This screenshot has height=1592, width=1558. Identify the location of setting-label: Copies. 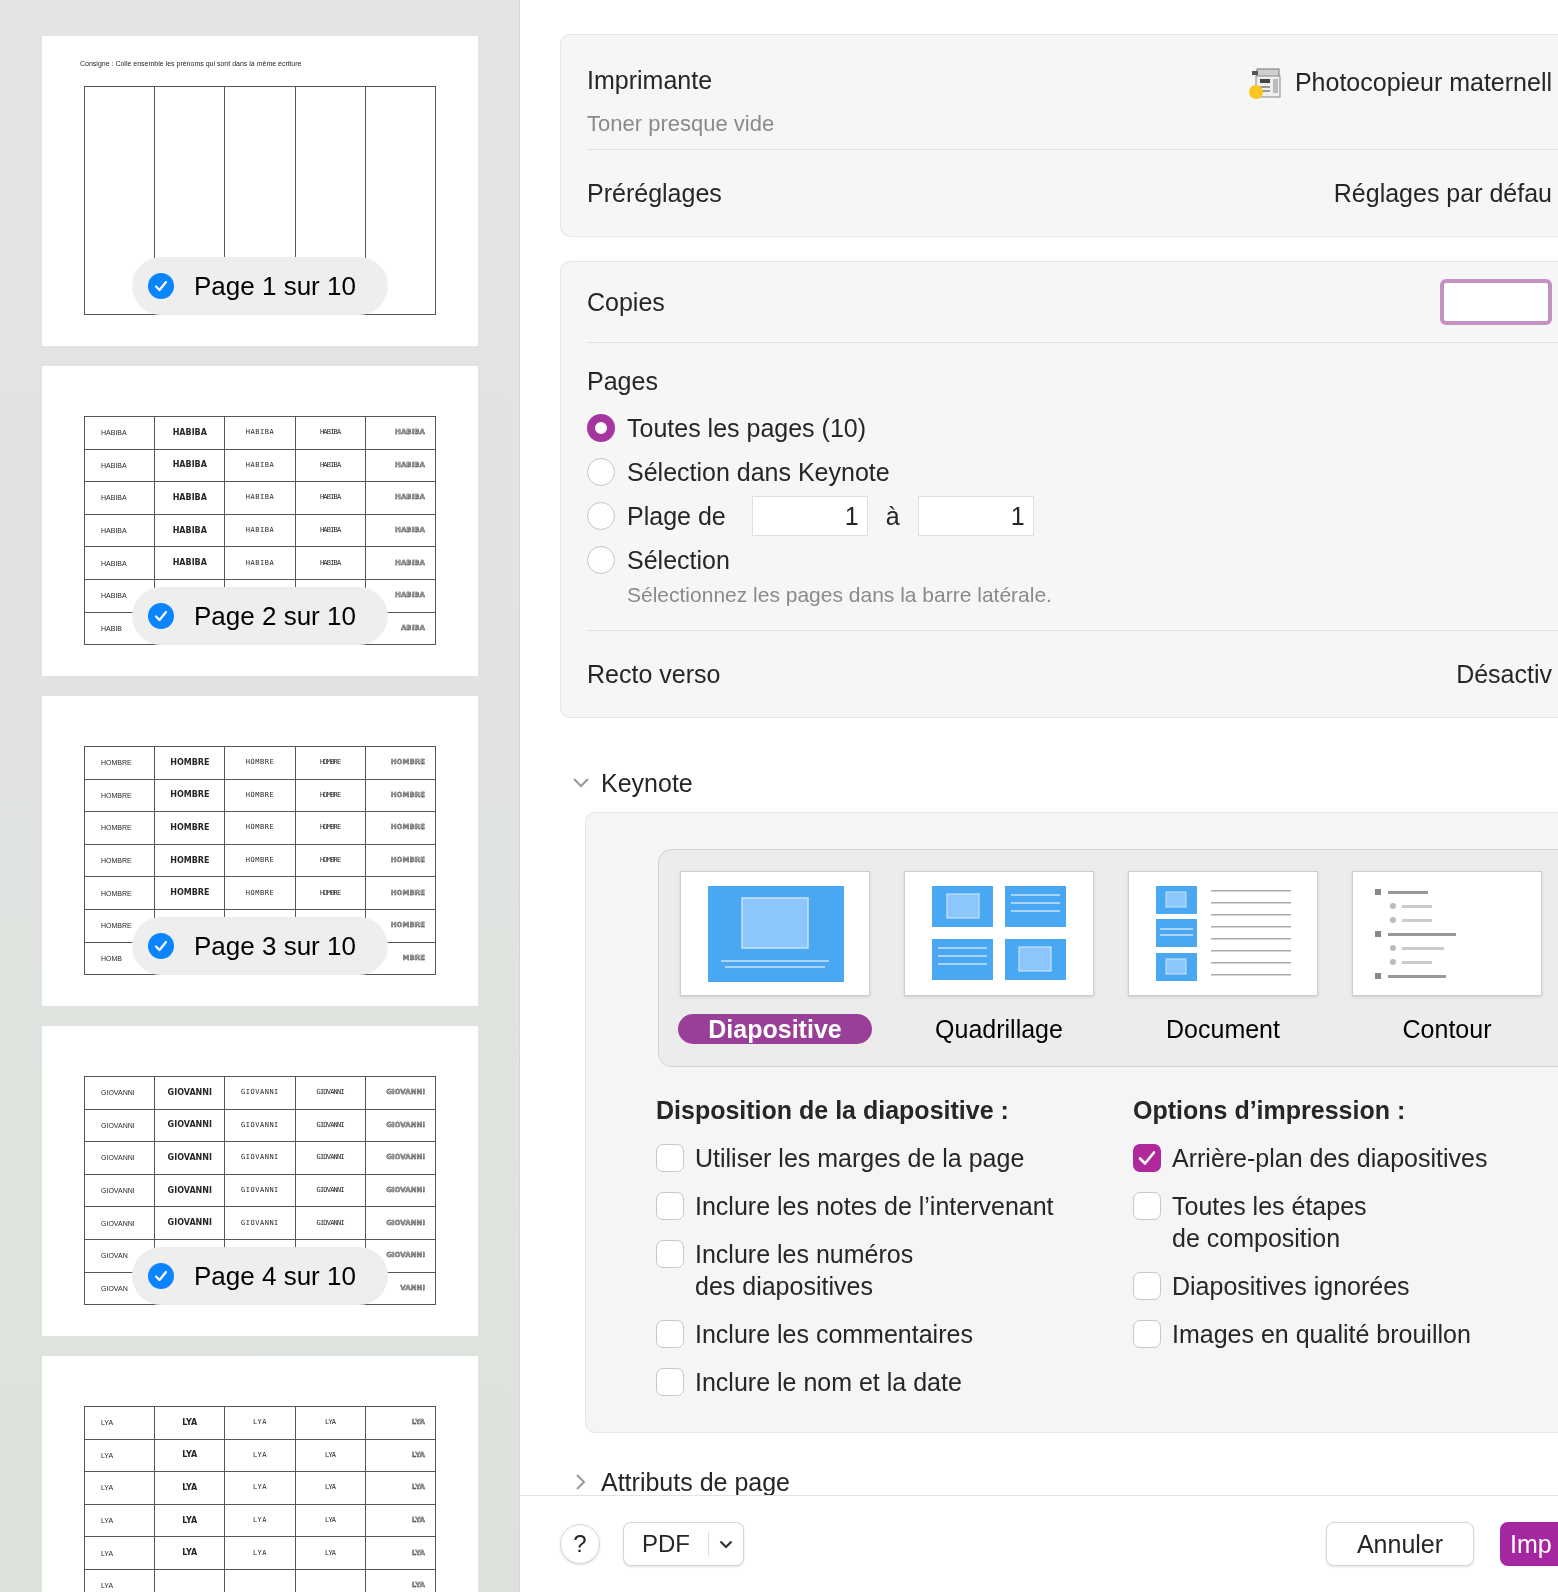
(626, 302).